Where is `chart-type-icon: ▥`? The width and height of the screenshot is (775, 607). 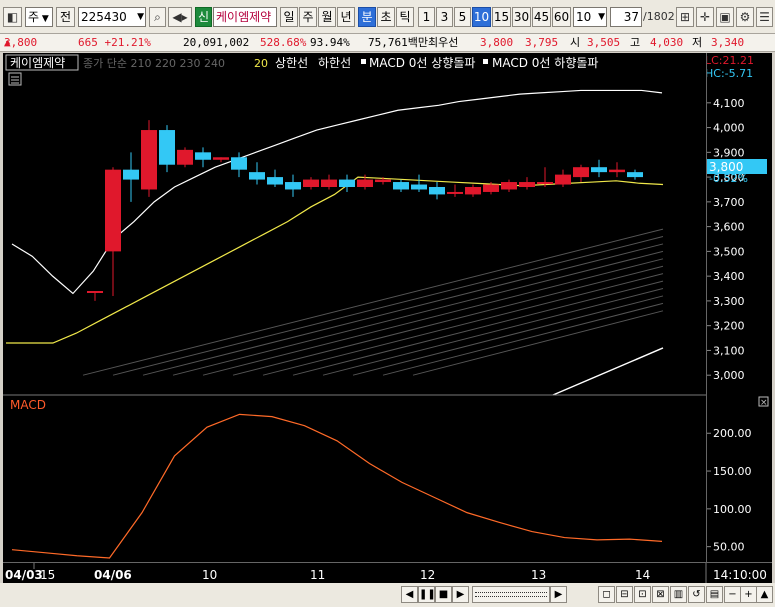
chart-type-icon: ▥ is located at coordinates (678, 594).